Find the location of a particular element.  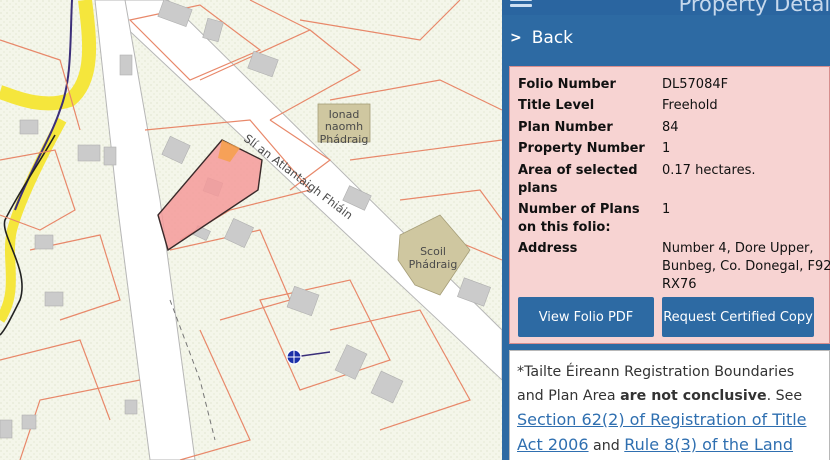

panel-title: Property Detail is located at coordinates (754, 8).